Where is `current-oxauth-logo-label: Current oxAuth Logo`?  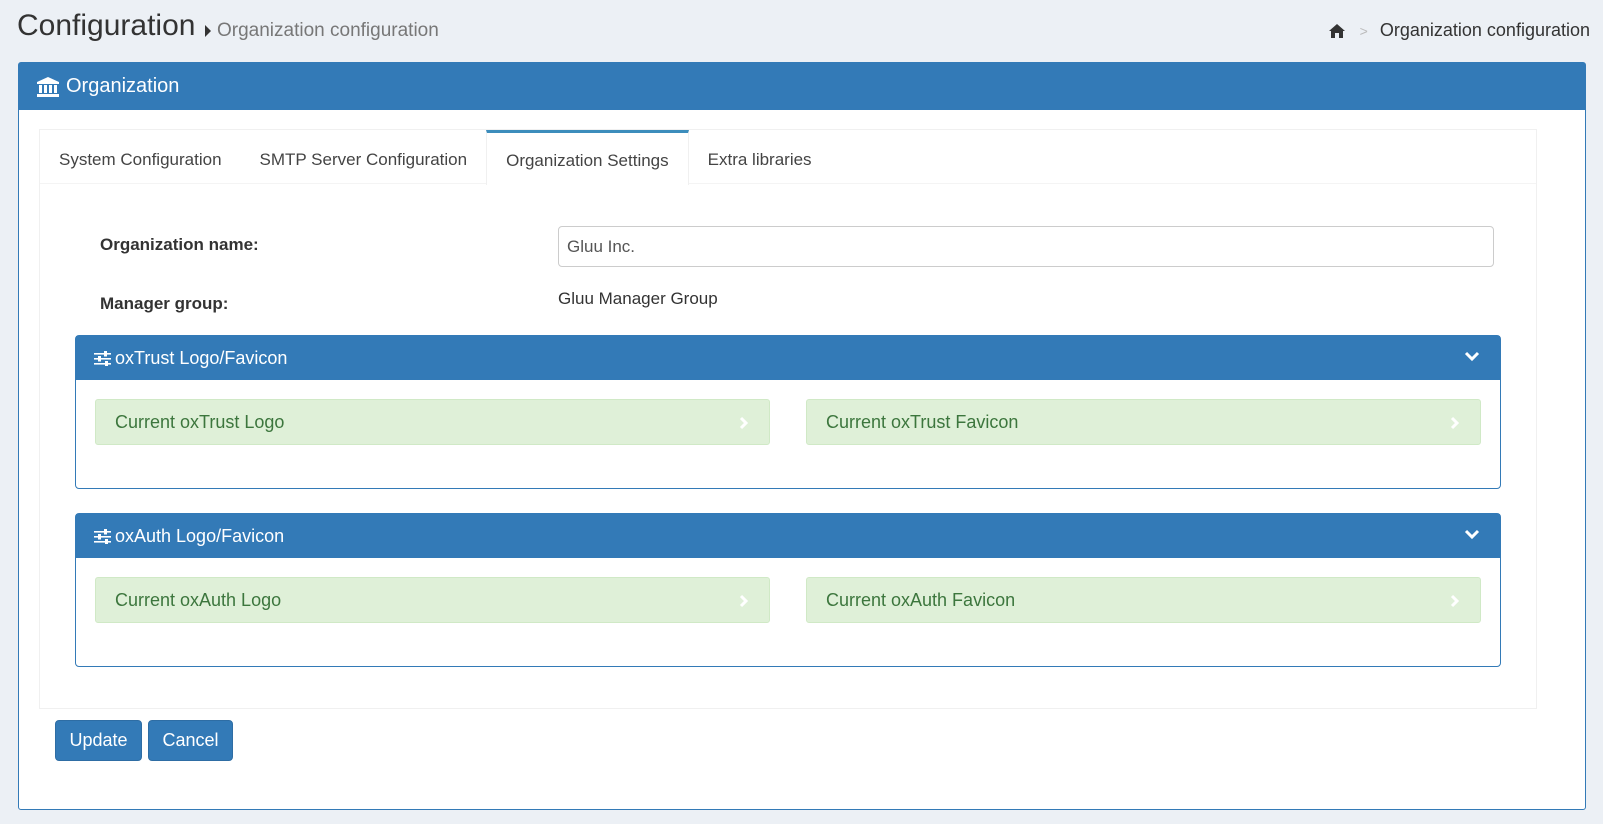
current-oxauth-logo-label: Current oxAuth Logo is located at coordinates (198, 599).